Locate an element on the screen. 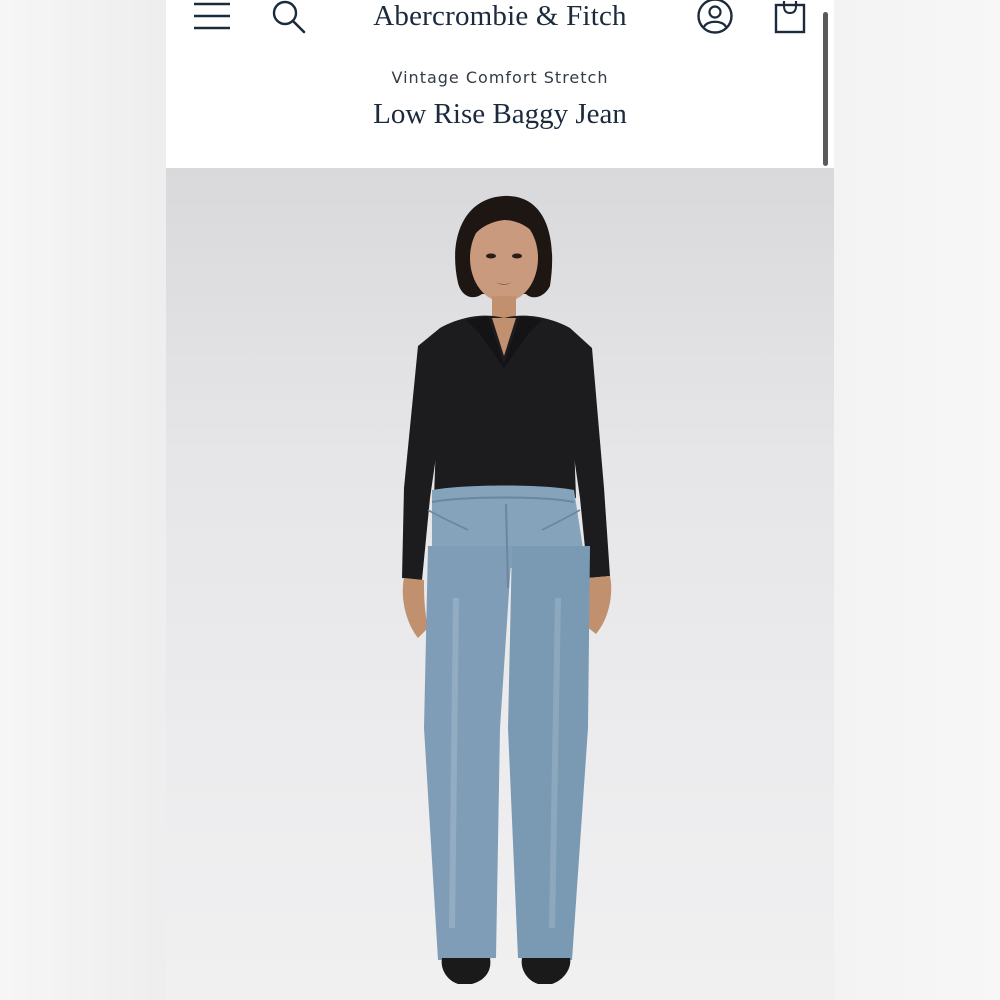 The image size is (1000, 1000). search-button is located at coordinates (289, 17).